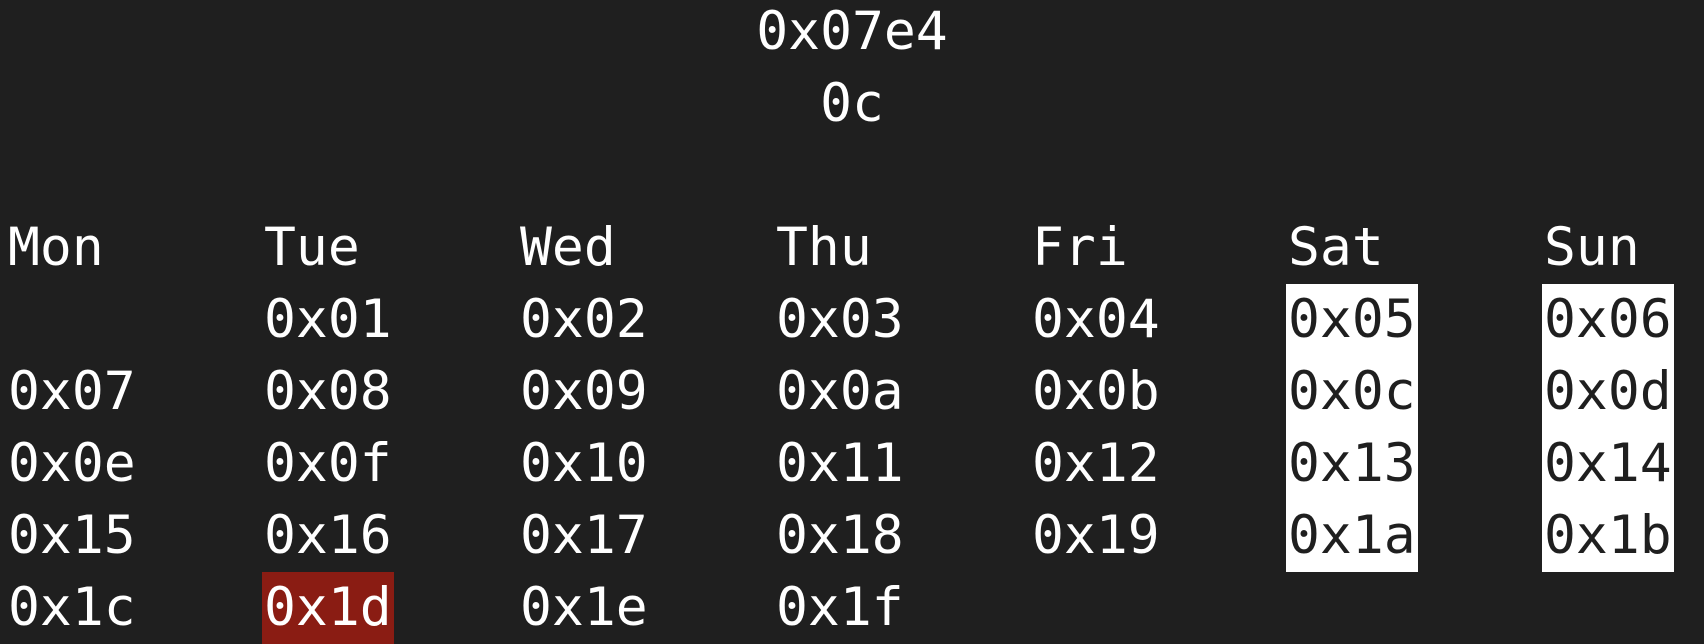 This screenshot has height=644, width=1704. What do you see at coordinates (840, 536) in the screenshot?
I see `calendar-day: 0x18` at bounding box center [840, 536].